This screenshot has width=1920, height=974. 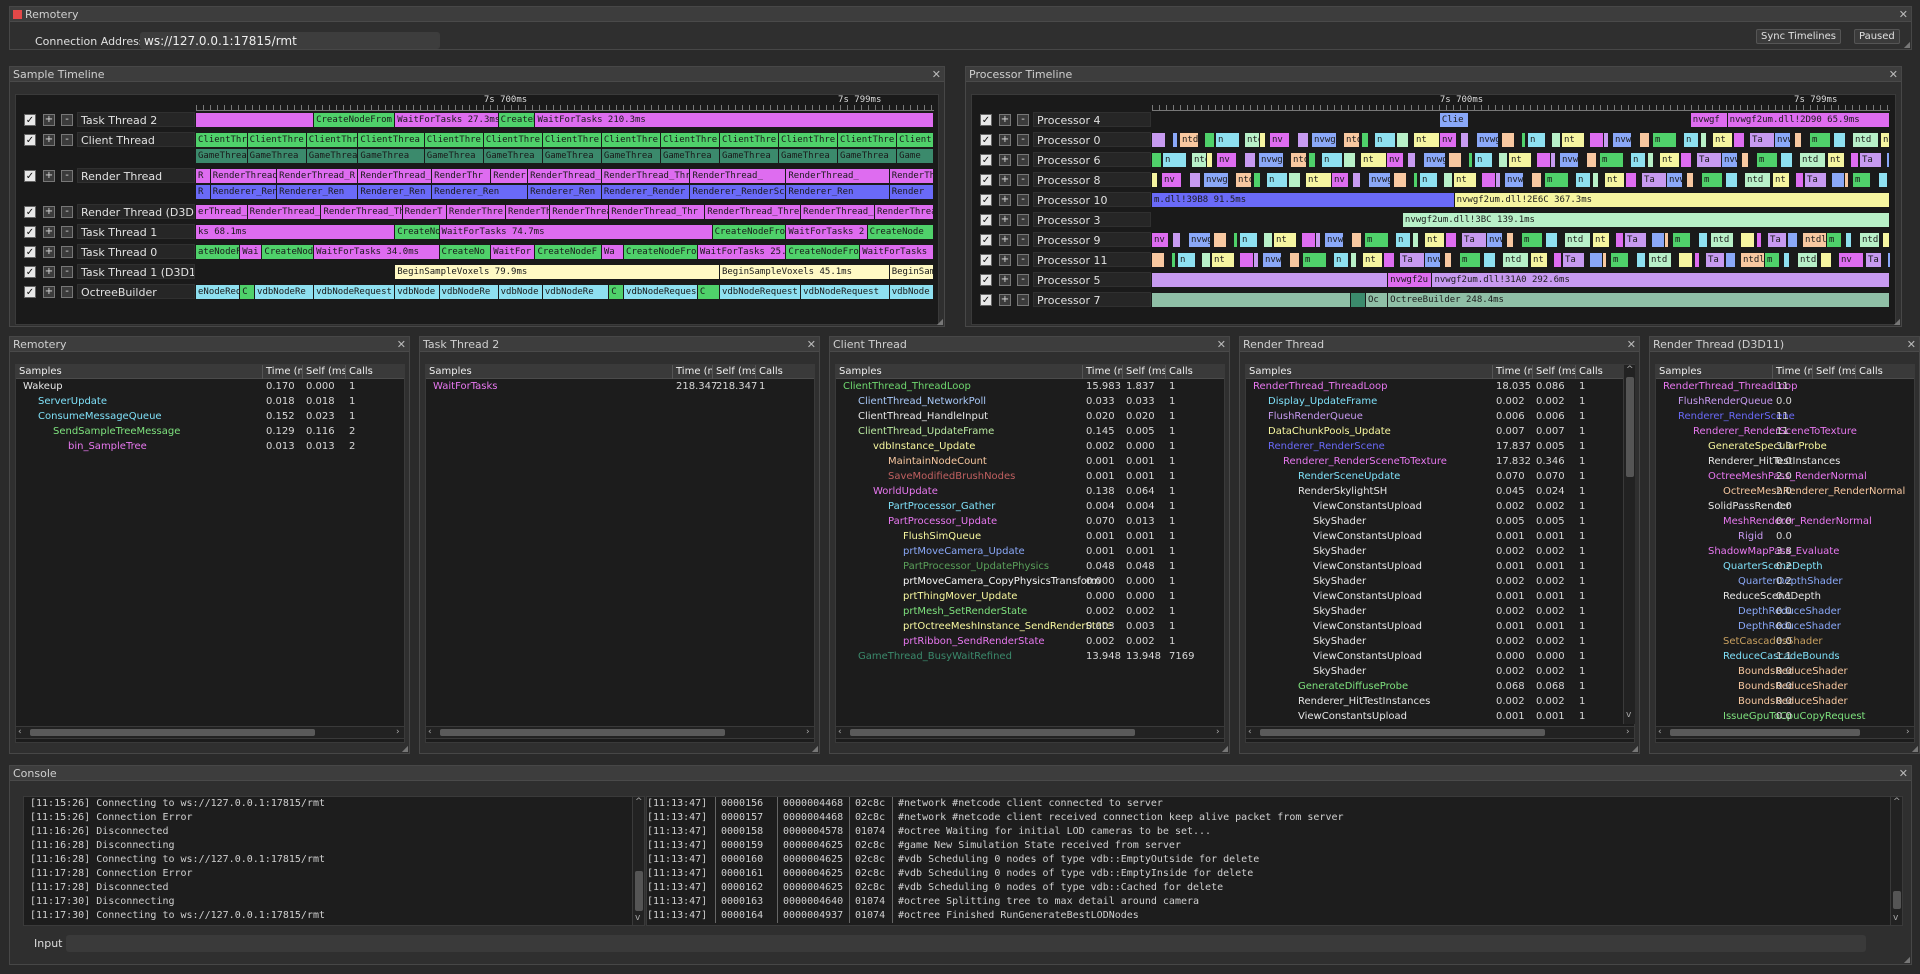 What do you see at coordinates (1521, 220) in the screenshot?
I see `processor-track: nvwgf2um.dll!3BC 139.1ms` at bounding box center [1521, 220].